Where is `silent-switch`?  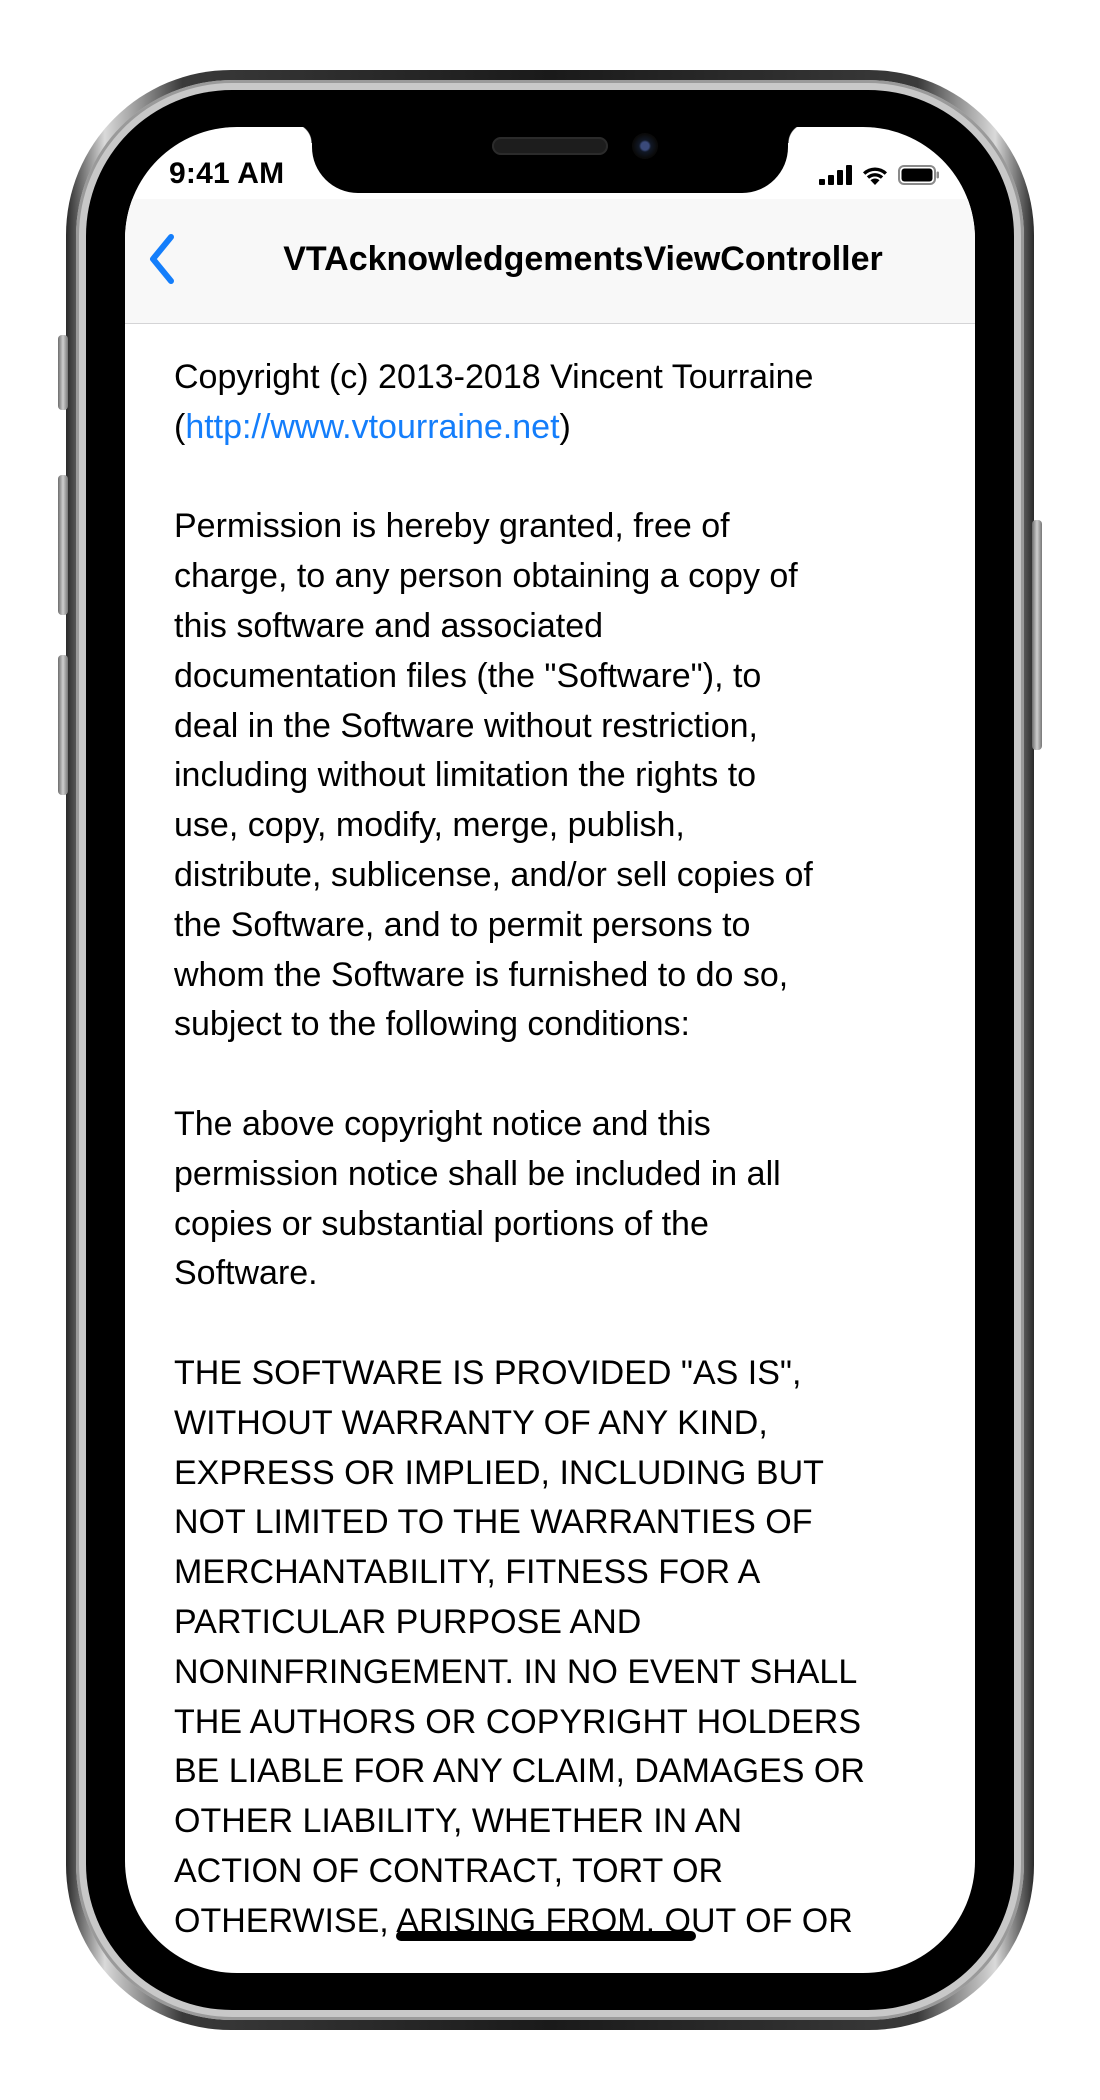 silent-switch is located at coordinates (63, 372).